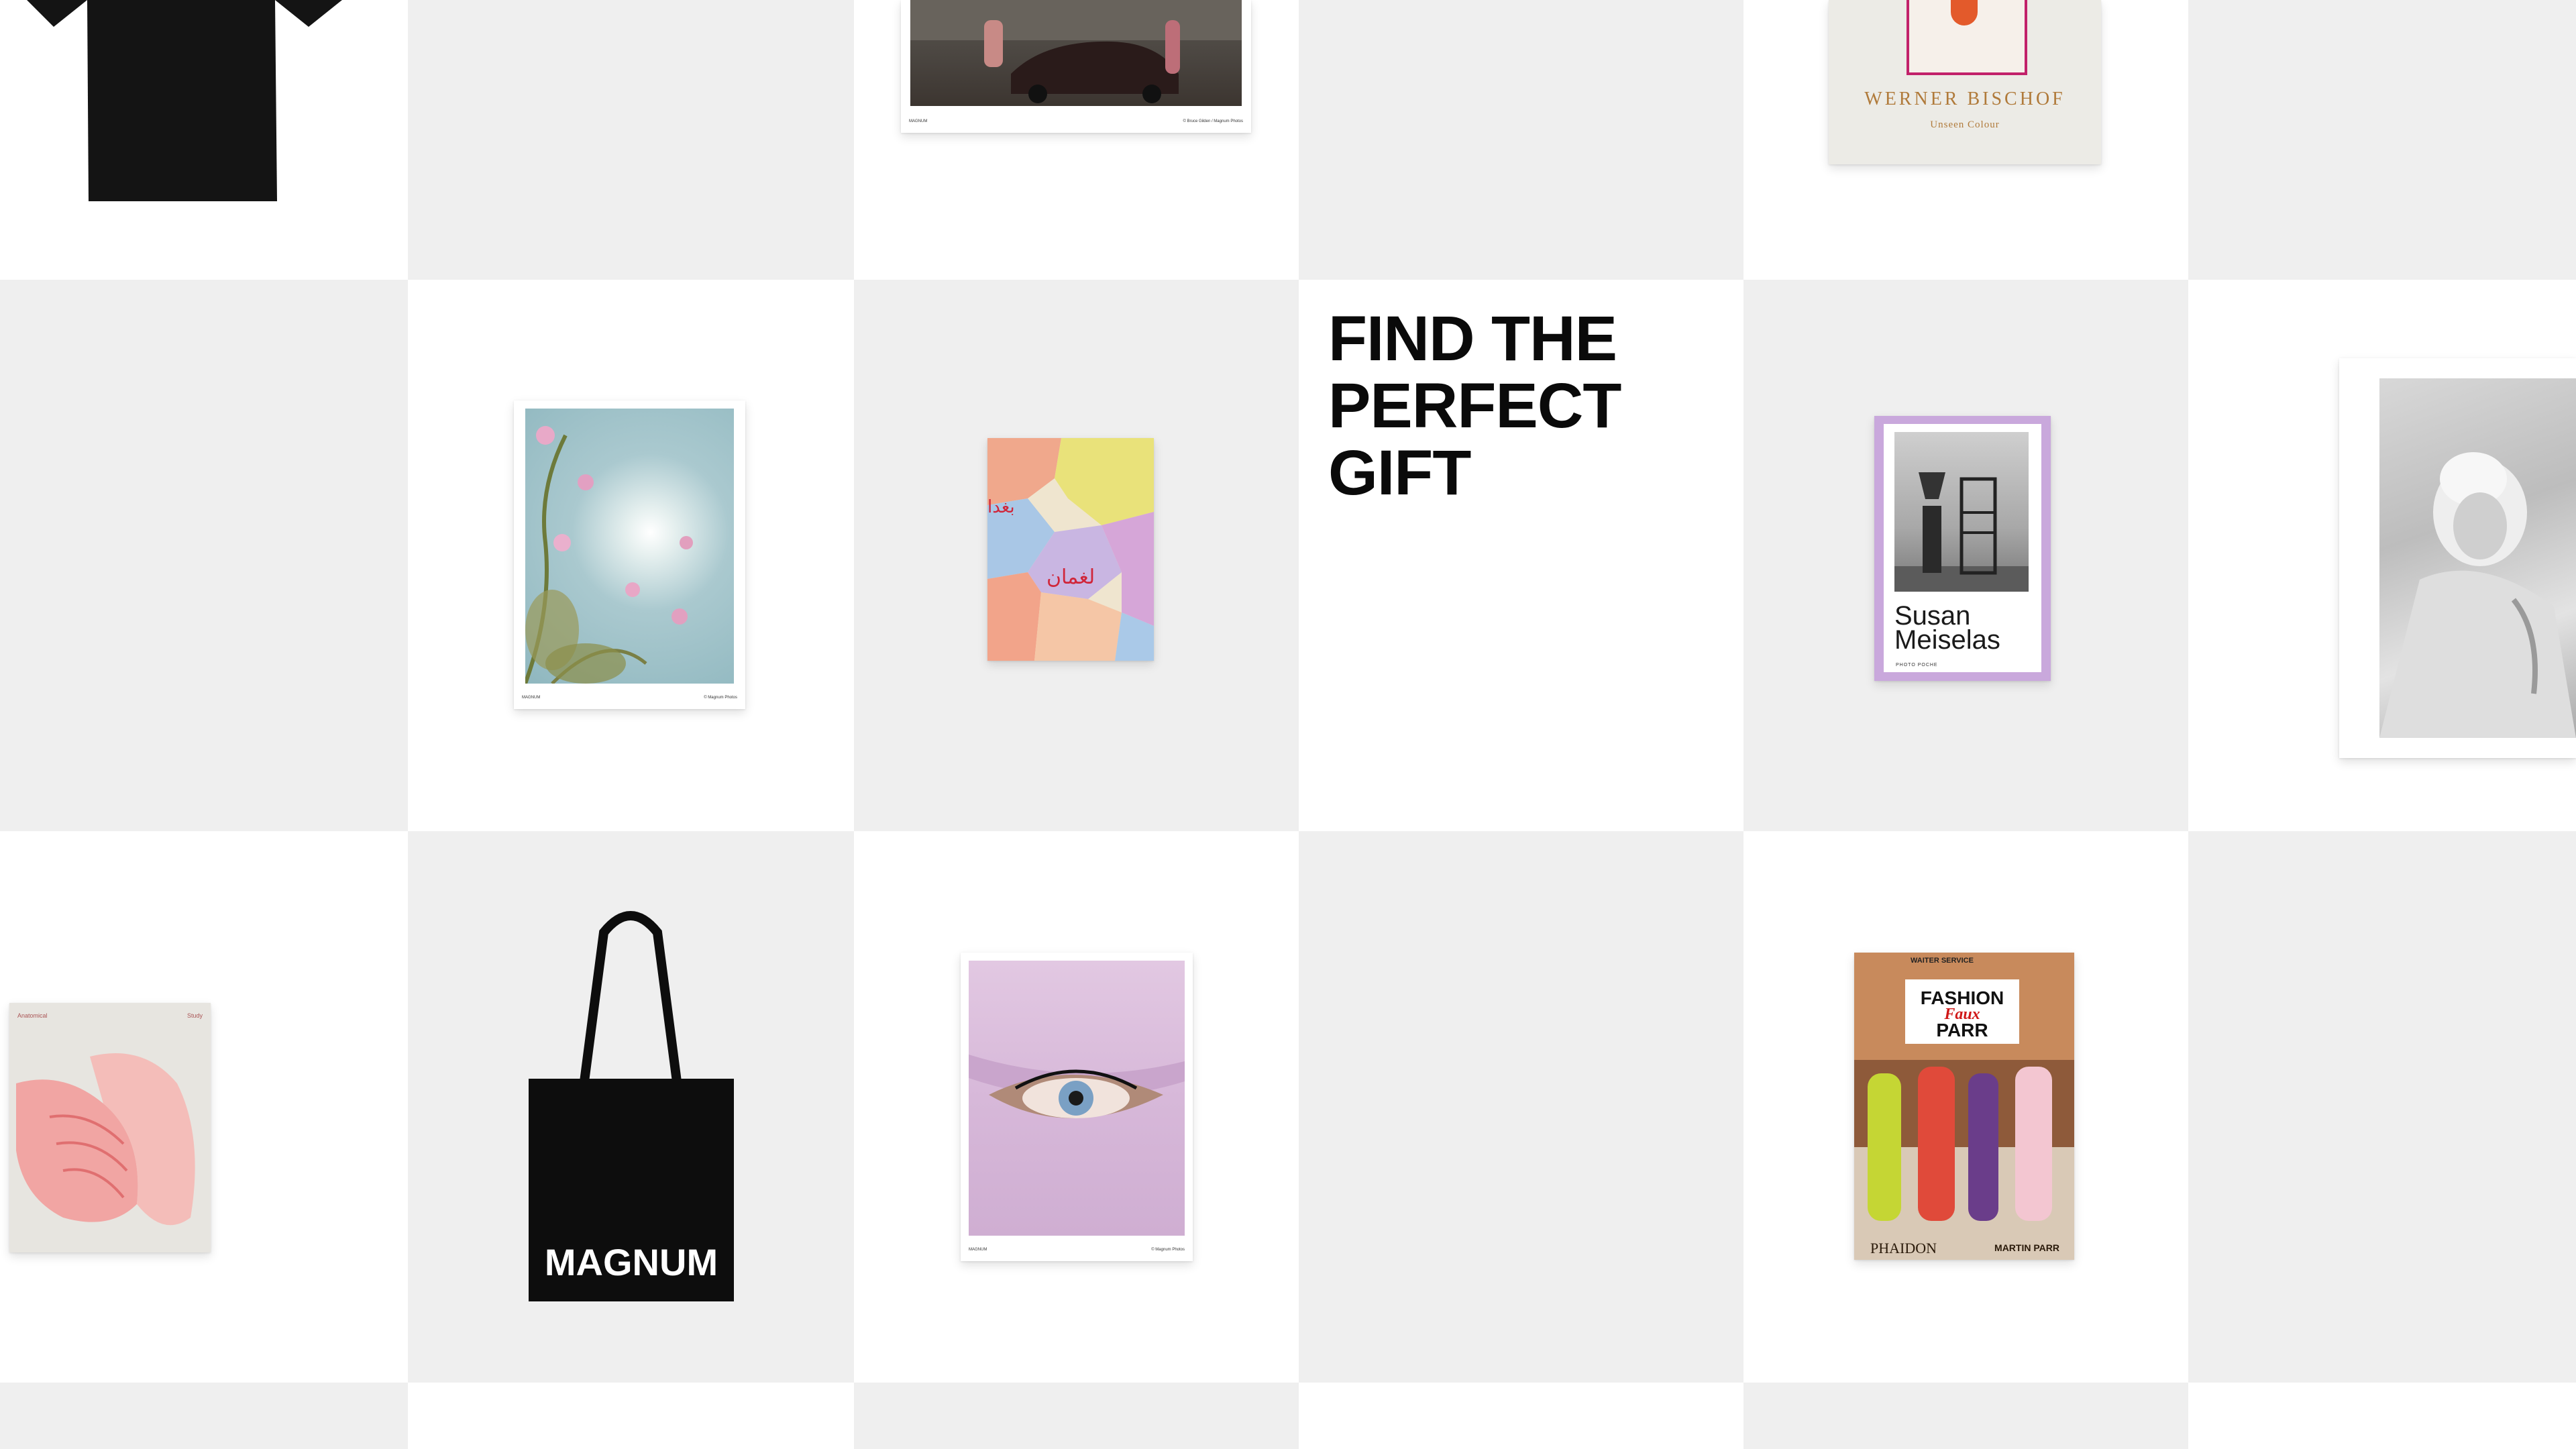  What do you see at coordinates (631, 1190) in the screenshot?
I see `tote-body: MAGNUM` at bounding box center [631, 1190].